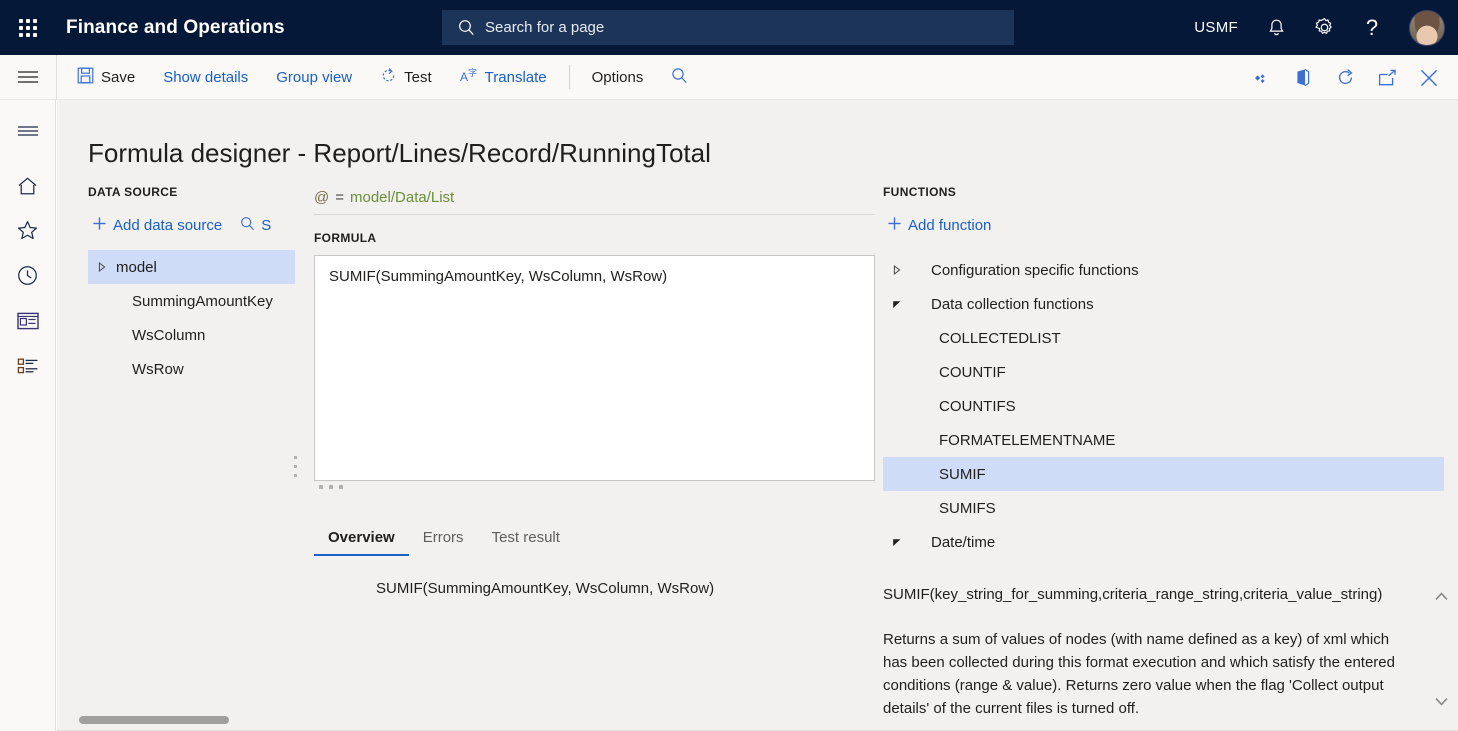 The image size is (1458, 731). Describe the element at coordinates (1429, 78) in the screenshot. I see `close-x-icon` at that location.